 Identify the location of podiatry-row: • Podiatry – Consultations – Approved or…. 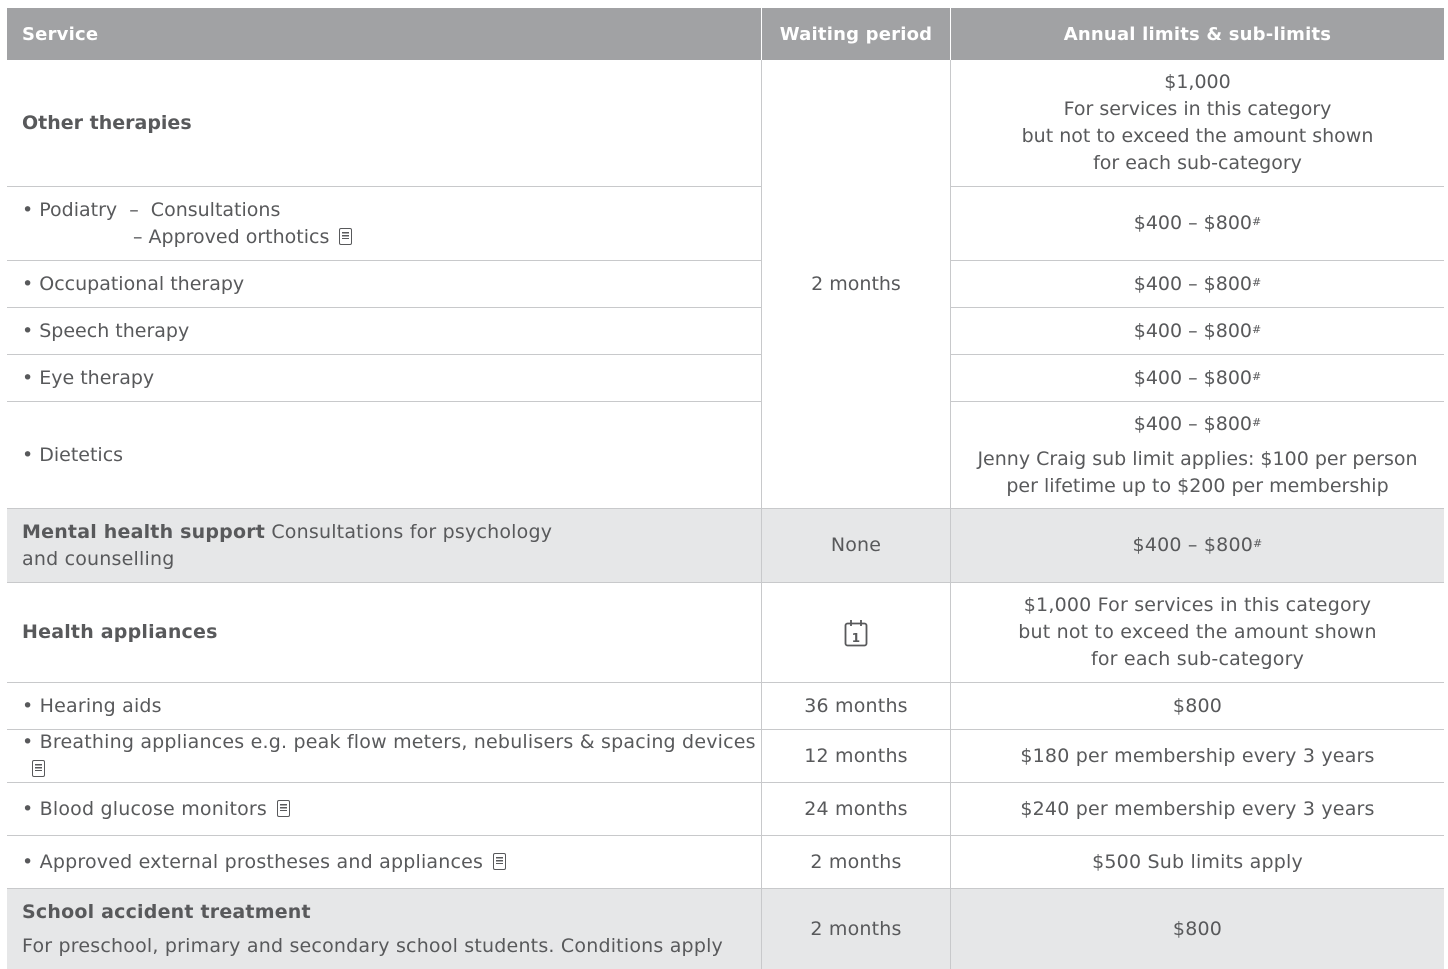
(384, 224).